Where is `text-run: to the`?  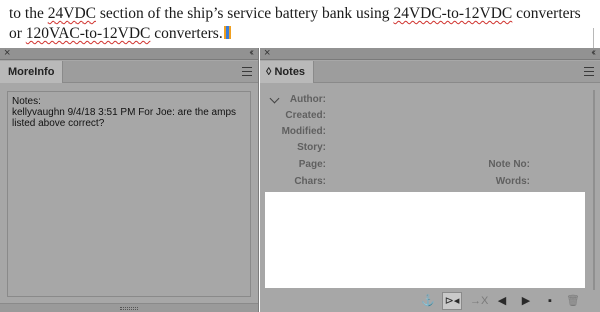
text-run: to the is located at coordinates (28, 13).